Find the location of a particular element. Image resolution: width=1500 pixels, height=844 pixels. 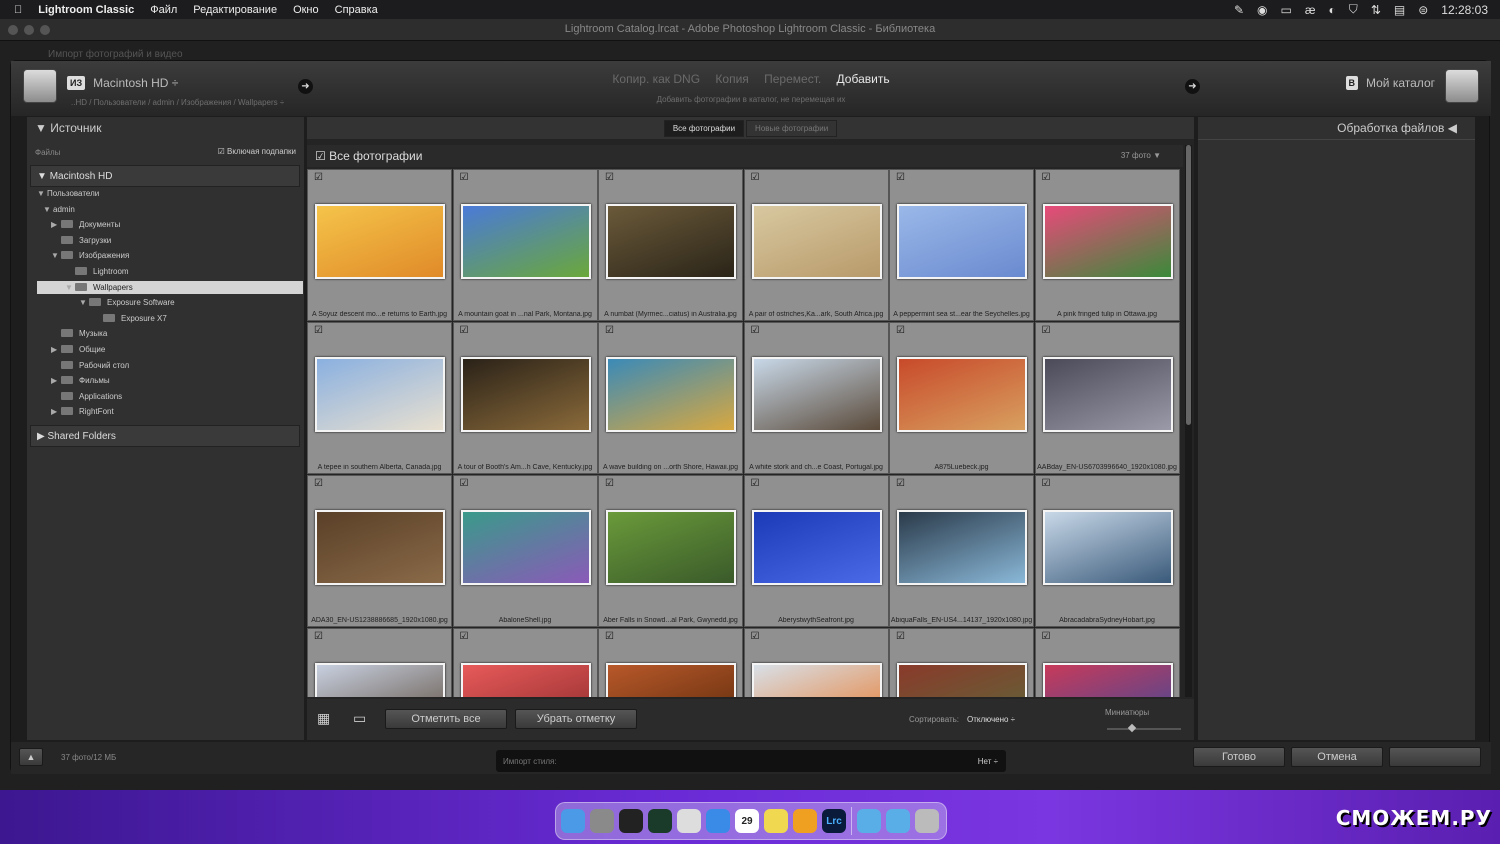

check-all-button: Отметить все is located at coordinates (446, 719).